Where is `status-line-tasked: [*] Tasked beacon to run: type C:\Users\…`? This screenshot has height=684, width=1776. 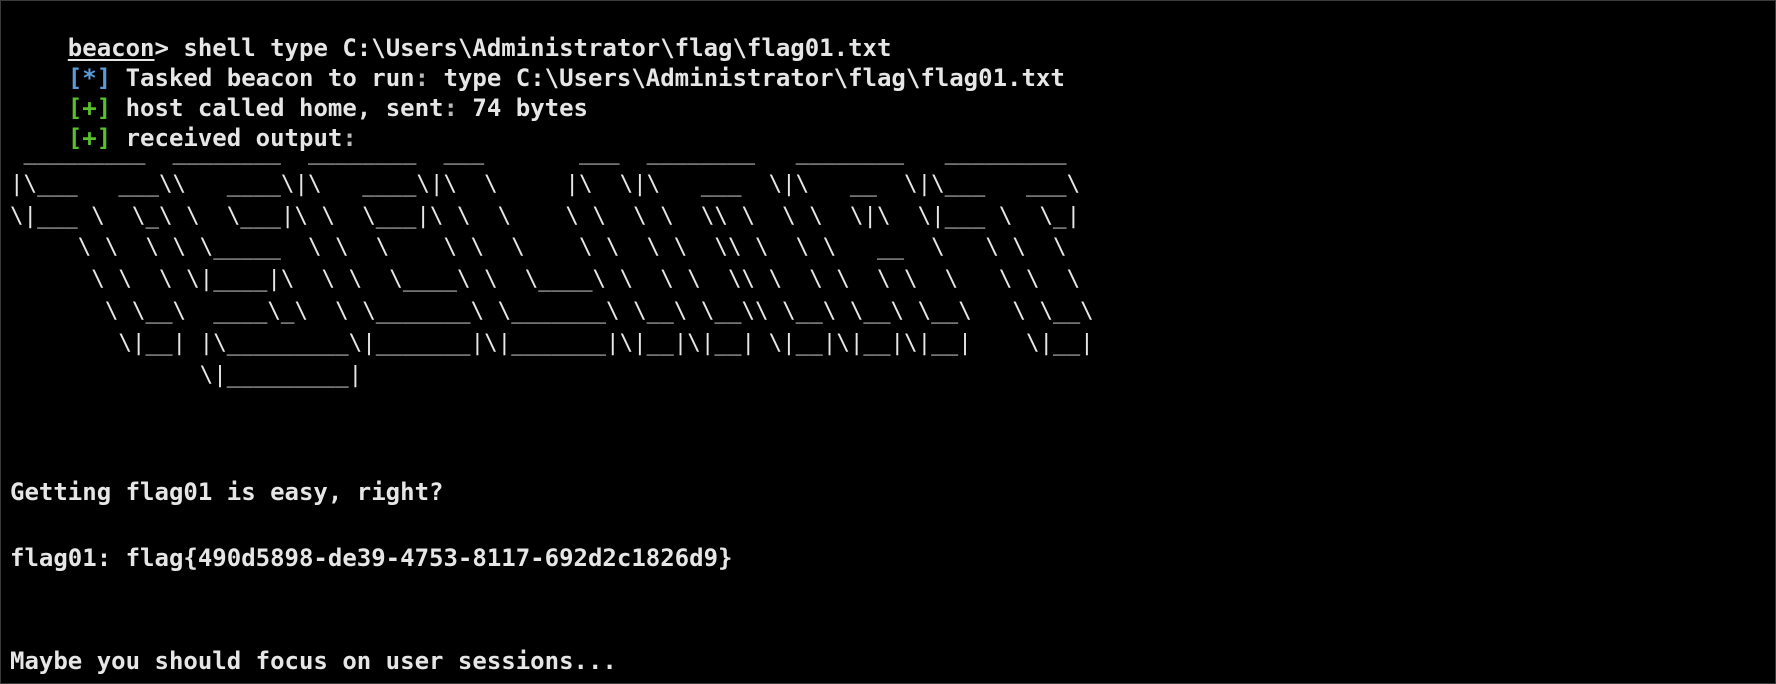
status-line-tasked: [*] Tasked beacon to run: type C:\Users\… is located at coordinates (537, 59).